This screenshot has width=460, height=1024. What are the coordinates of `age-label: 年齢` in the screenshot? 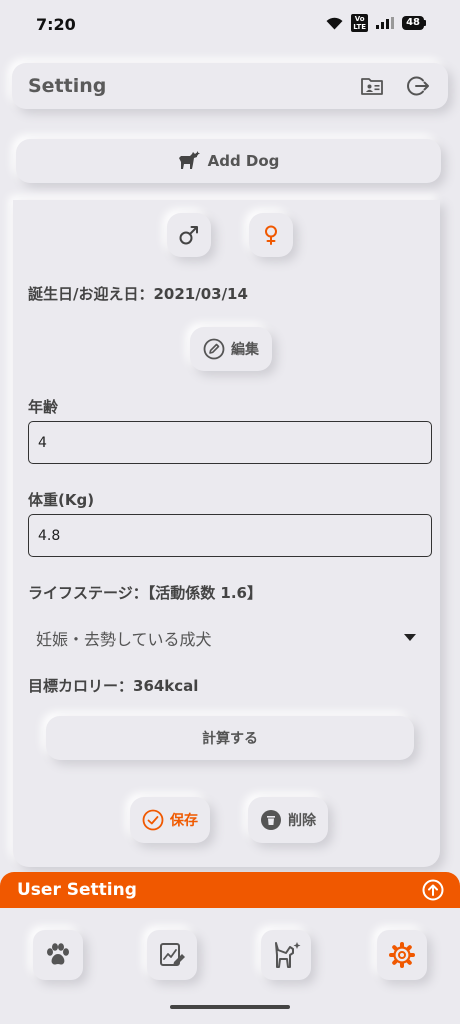 It's located at (43, 407).